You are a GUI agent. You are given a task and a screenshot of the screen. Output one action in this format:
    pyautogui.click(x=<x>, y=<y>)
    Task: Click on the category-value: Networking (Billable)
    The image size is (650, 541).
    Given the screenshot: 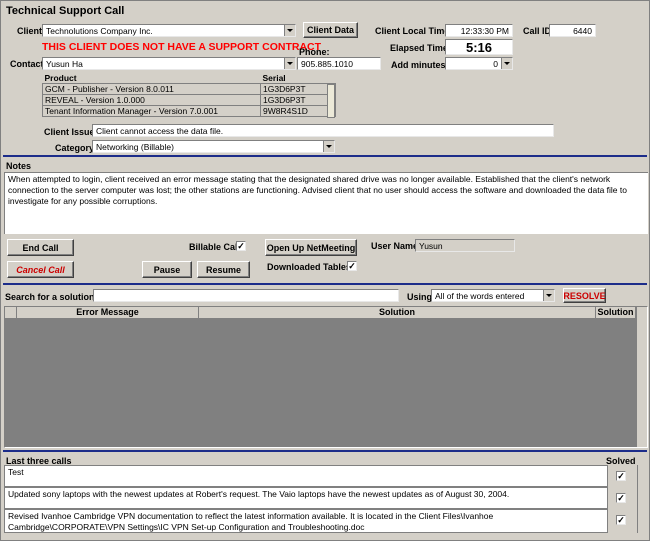 What is the action you would take?
    pyautogui.click(x=135, y=147)
    